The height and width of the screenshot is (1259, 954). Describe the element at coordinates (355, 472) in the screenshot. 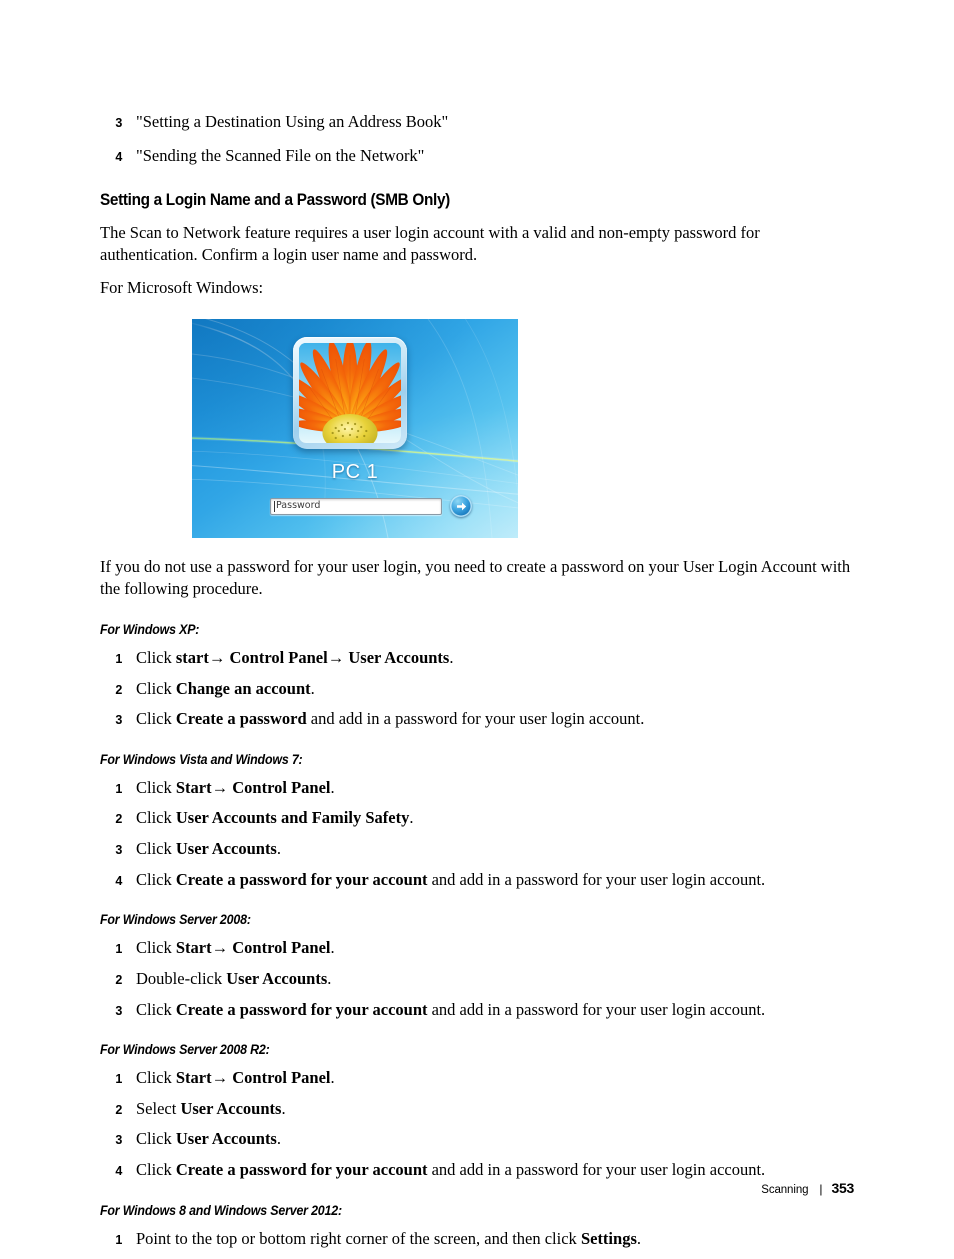

I see `user-name-label: PC 1` at that location.